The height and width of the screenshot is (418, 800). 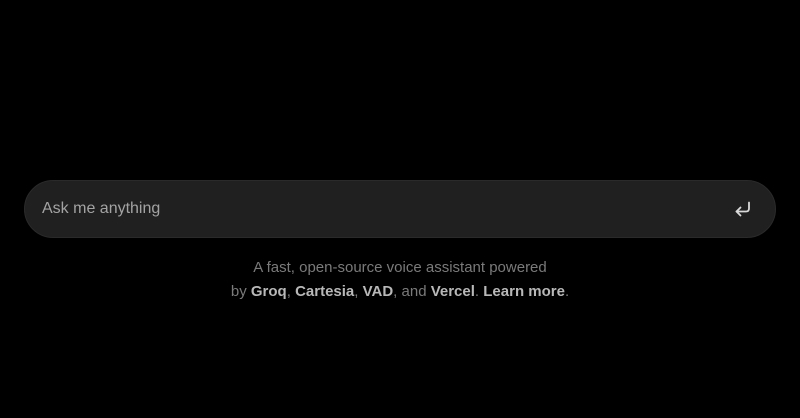 What do you see at coordinates (325, 291) in the screenshot?
I see `credit-cartesia: Cartesia` at bounding box center [325, 291].